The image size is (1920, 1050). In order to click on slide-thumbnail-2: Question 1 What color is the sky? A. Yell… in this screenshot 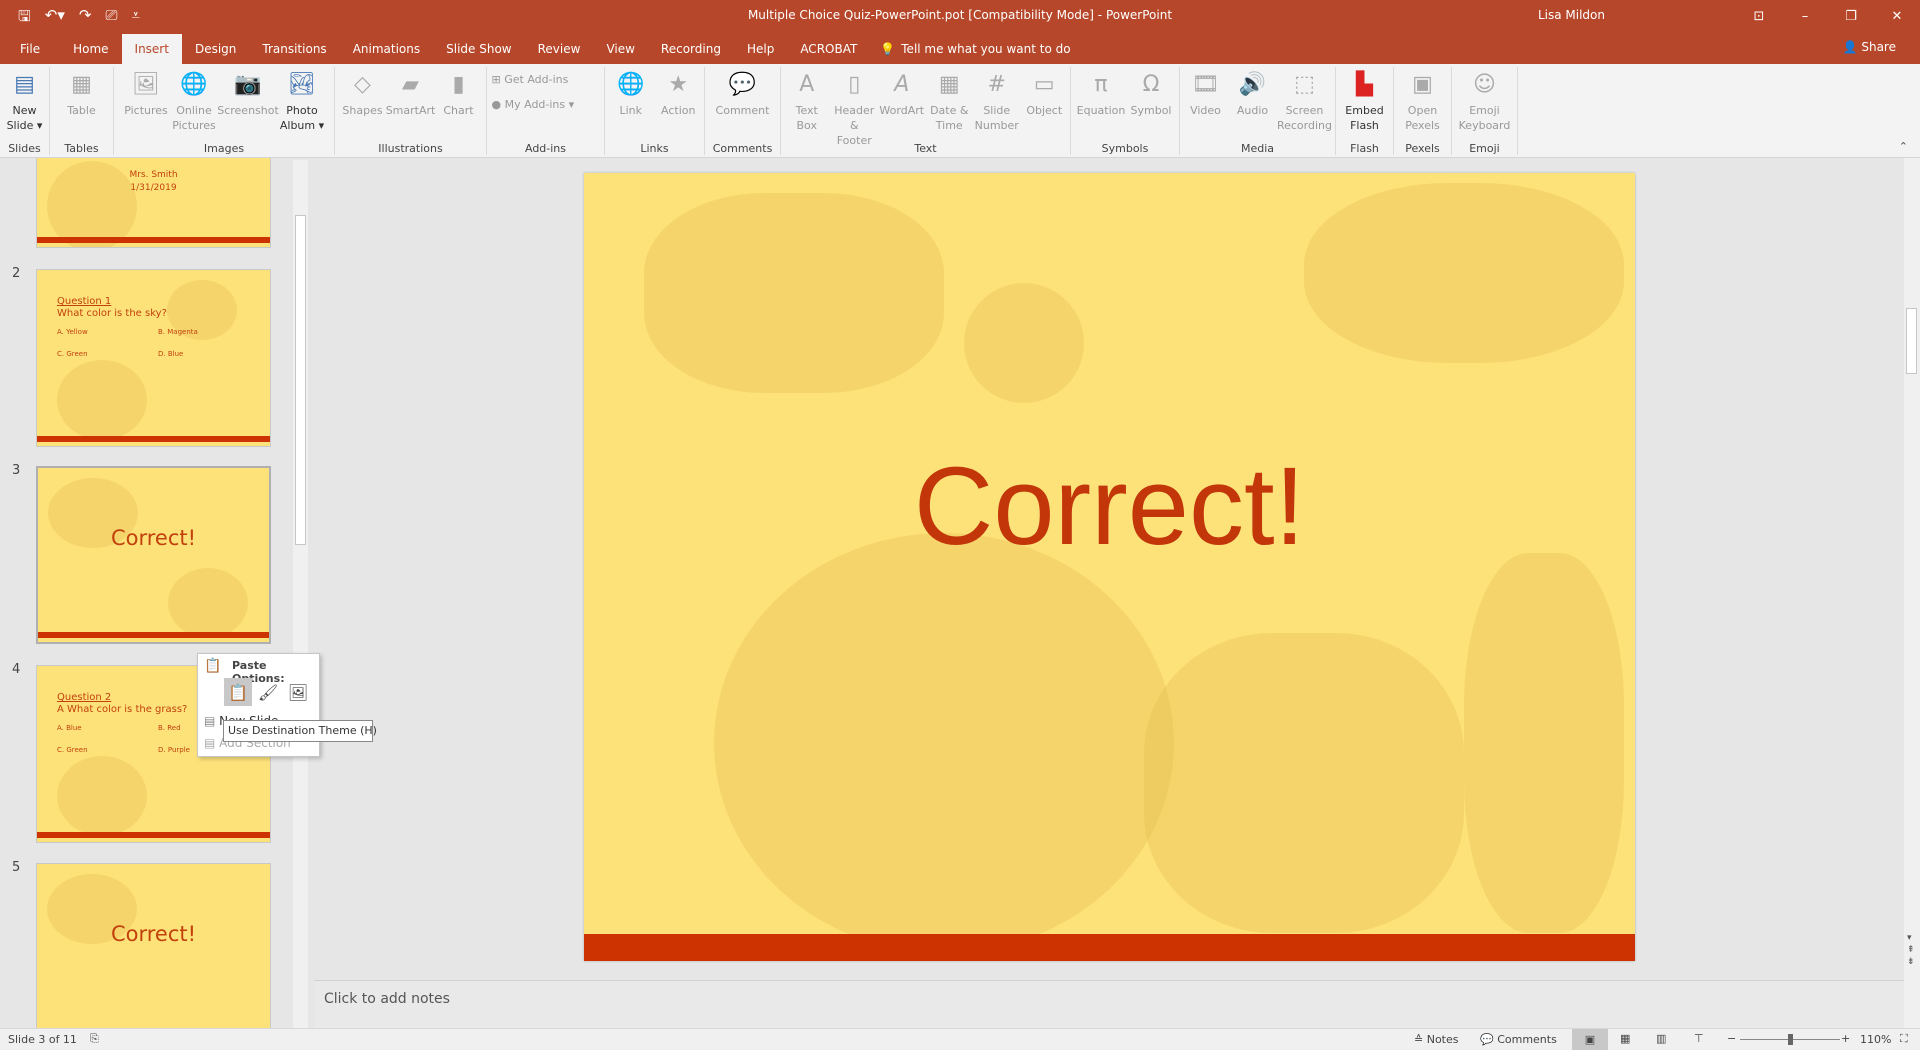, I will do `click(153, 358)`.